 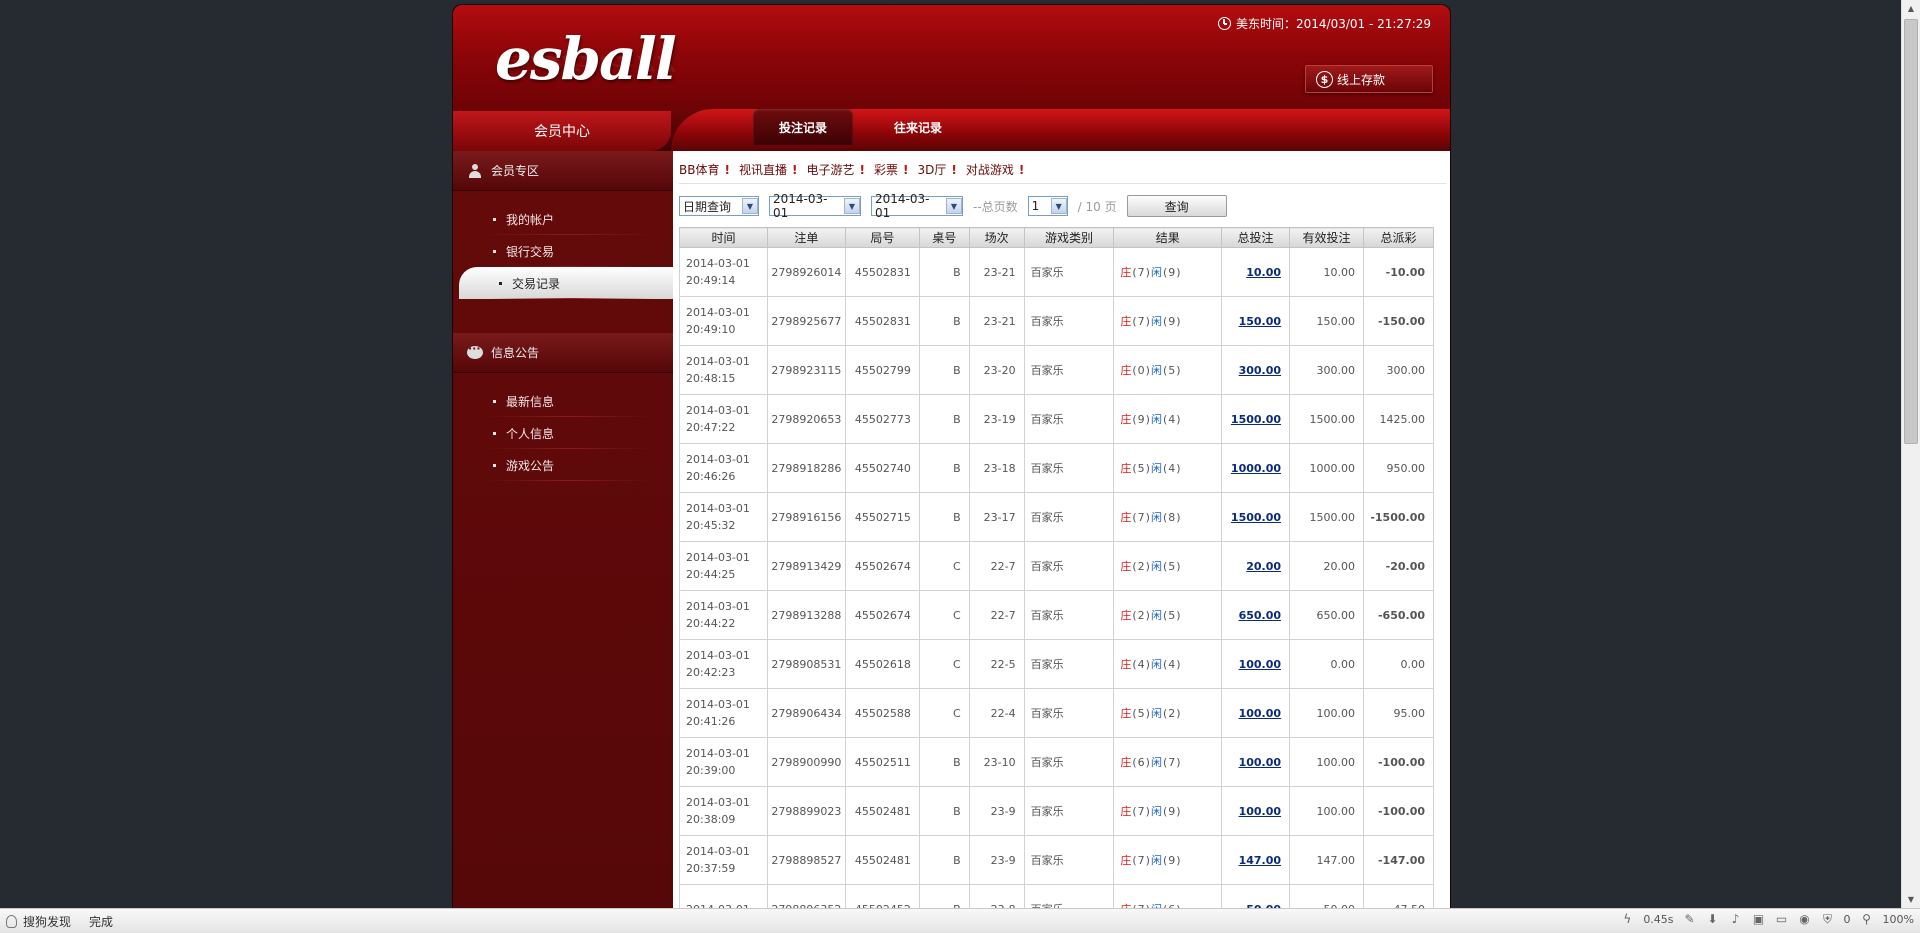 I want to click on page-count-label: / 10 页, so click(x=1097, y=206).